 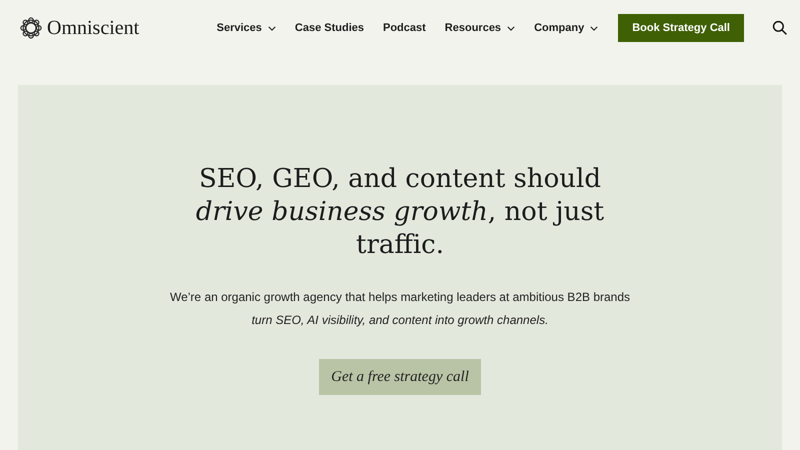 What do you see at coordinates (780, 28) in the screenshot?
I see `search-icon` at bounding box center [780, 28].